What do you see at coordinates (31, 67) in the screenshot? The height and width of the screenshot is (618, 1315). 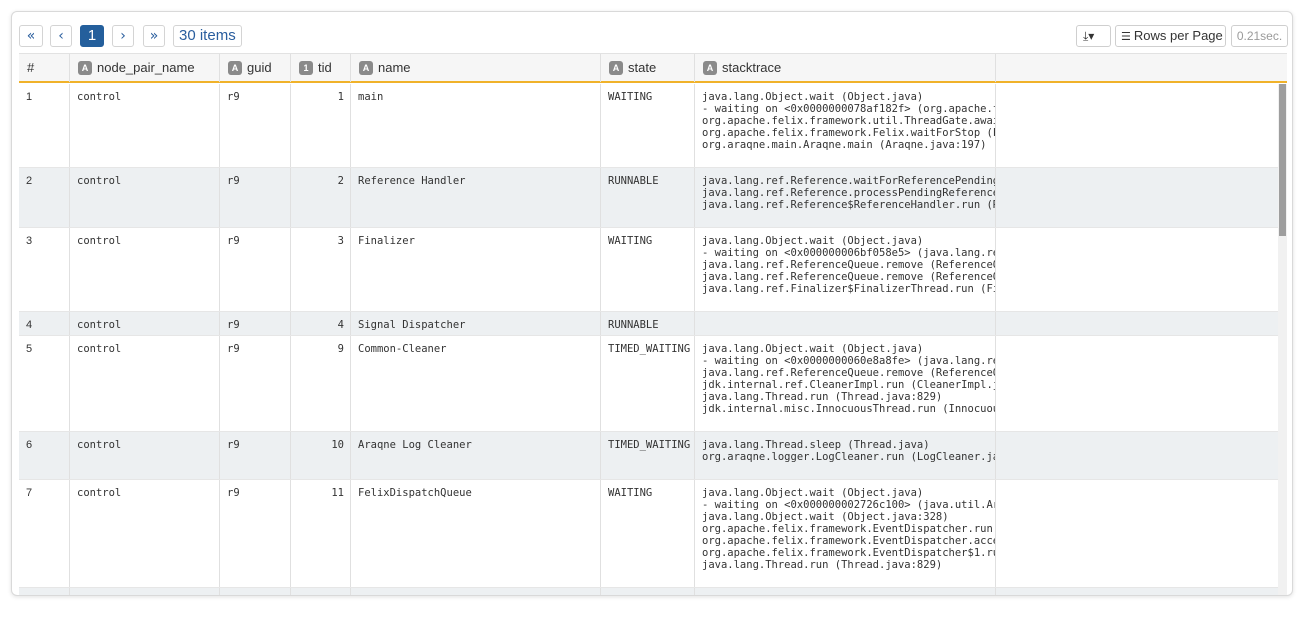 I see `column-header-label: #` at bounding box center [31, 67].